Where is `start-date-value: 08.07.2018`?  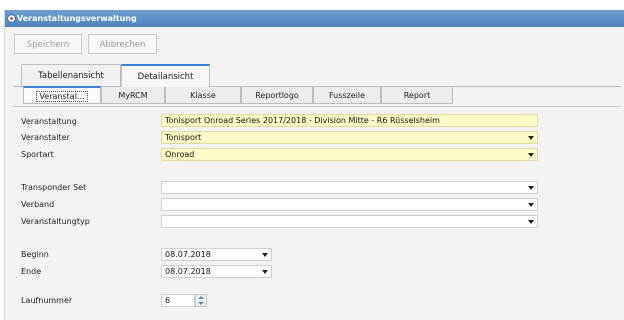
start-date-value: 08.07.2018 is located at coordinates (188, 254).